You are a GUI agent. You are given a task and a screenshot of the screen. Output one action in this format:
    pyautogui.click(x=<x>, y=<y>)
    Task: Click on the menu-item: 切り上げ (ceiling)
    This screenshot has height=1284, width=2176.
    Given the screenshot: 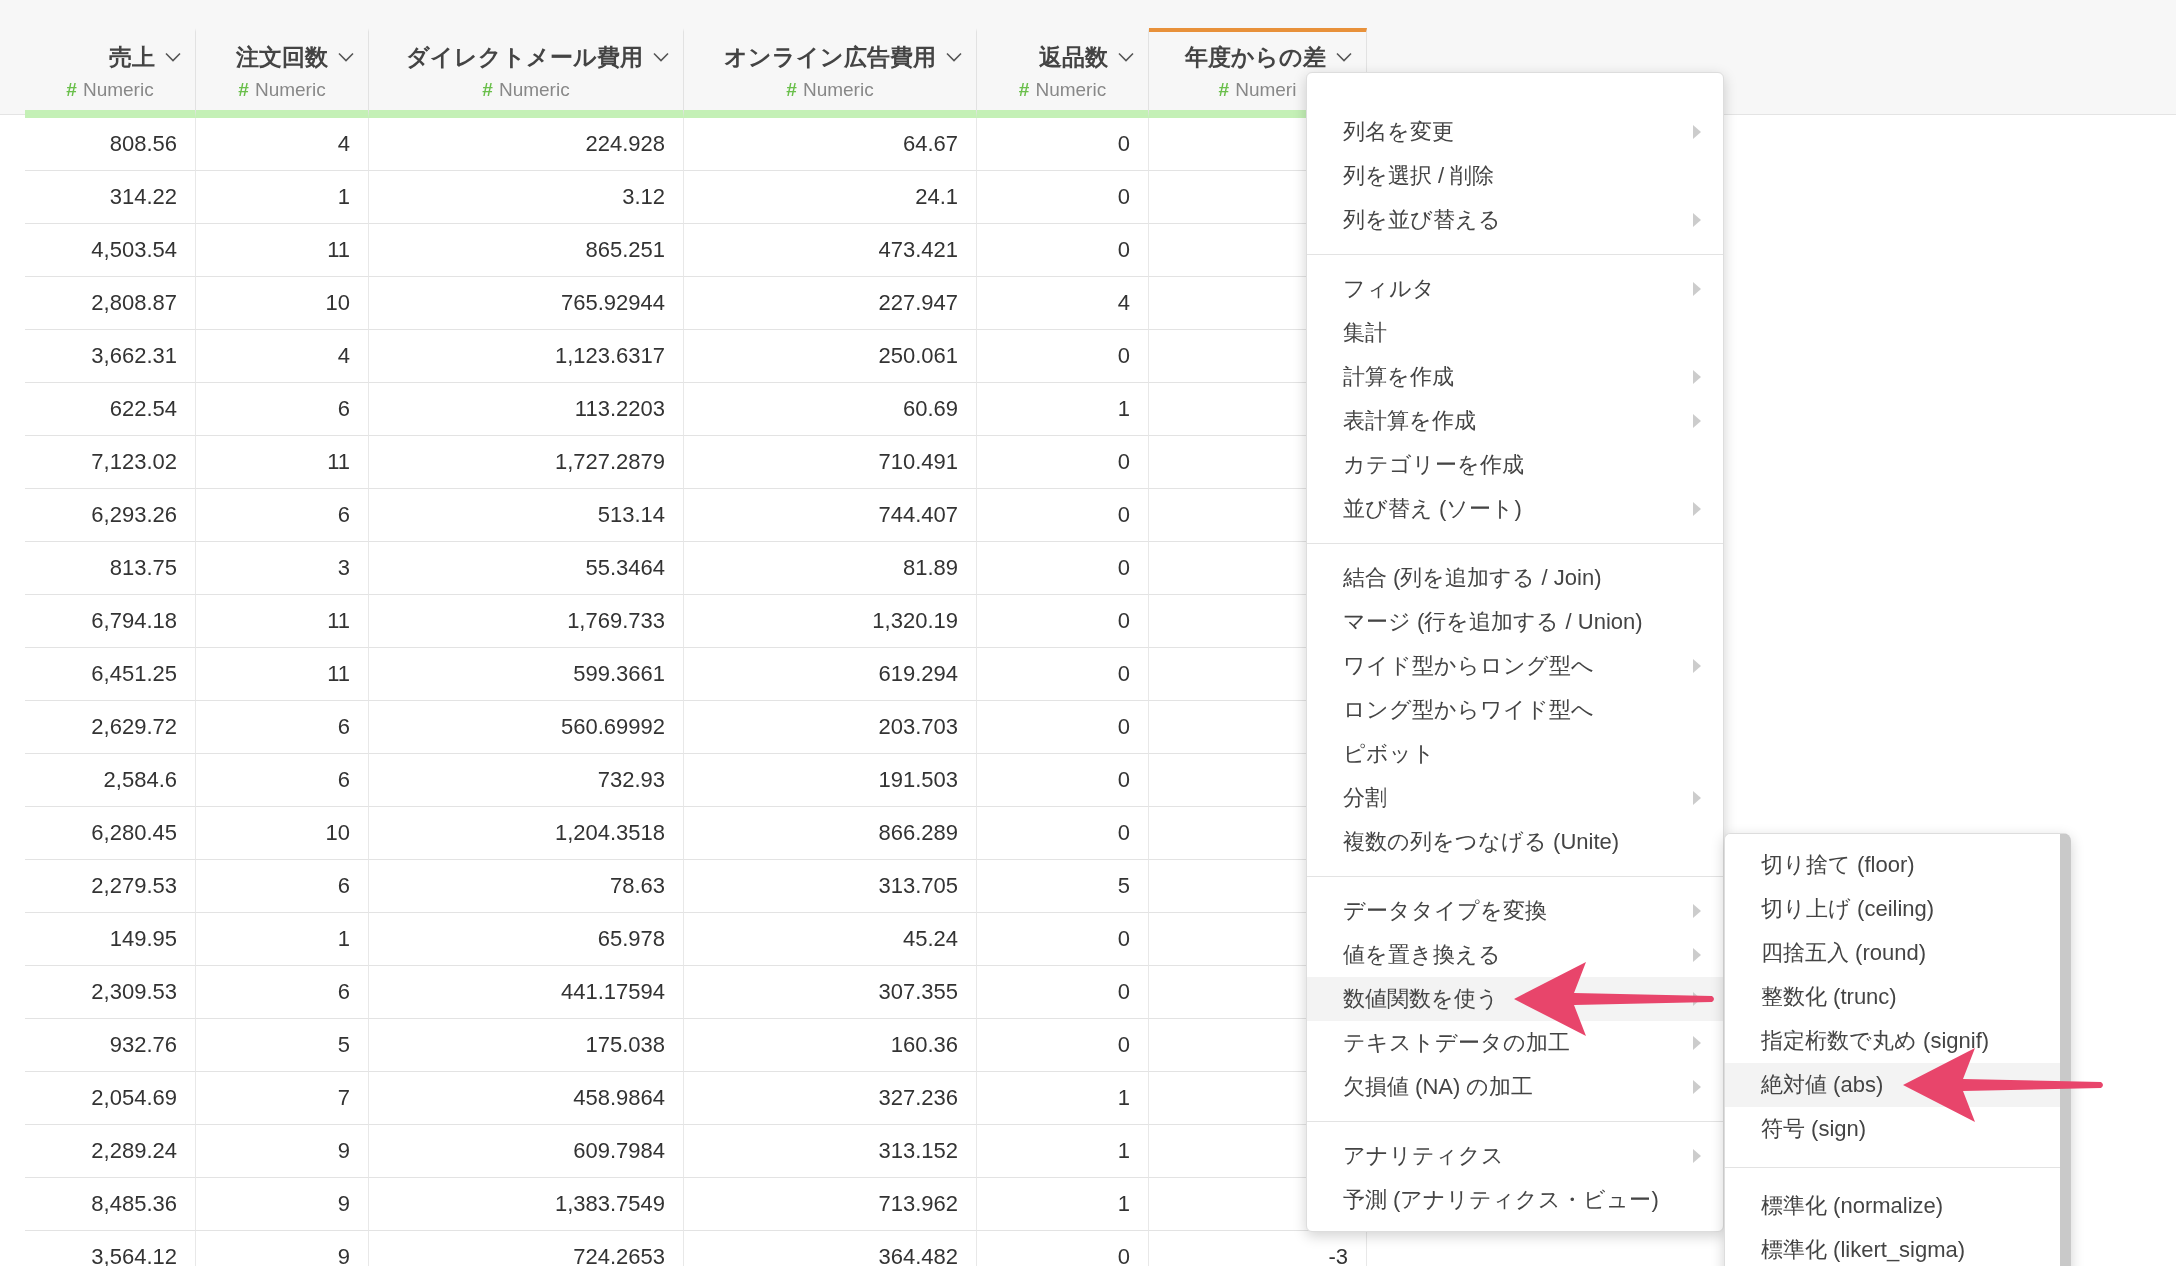 What is the action you would take?
    pyautogui.click(x=1892, y=909)
    